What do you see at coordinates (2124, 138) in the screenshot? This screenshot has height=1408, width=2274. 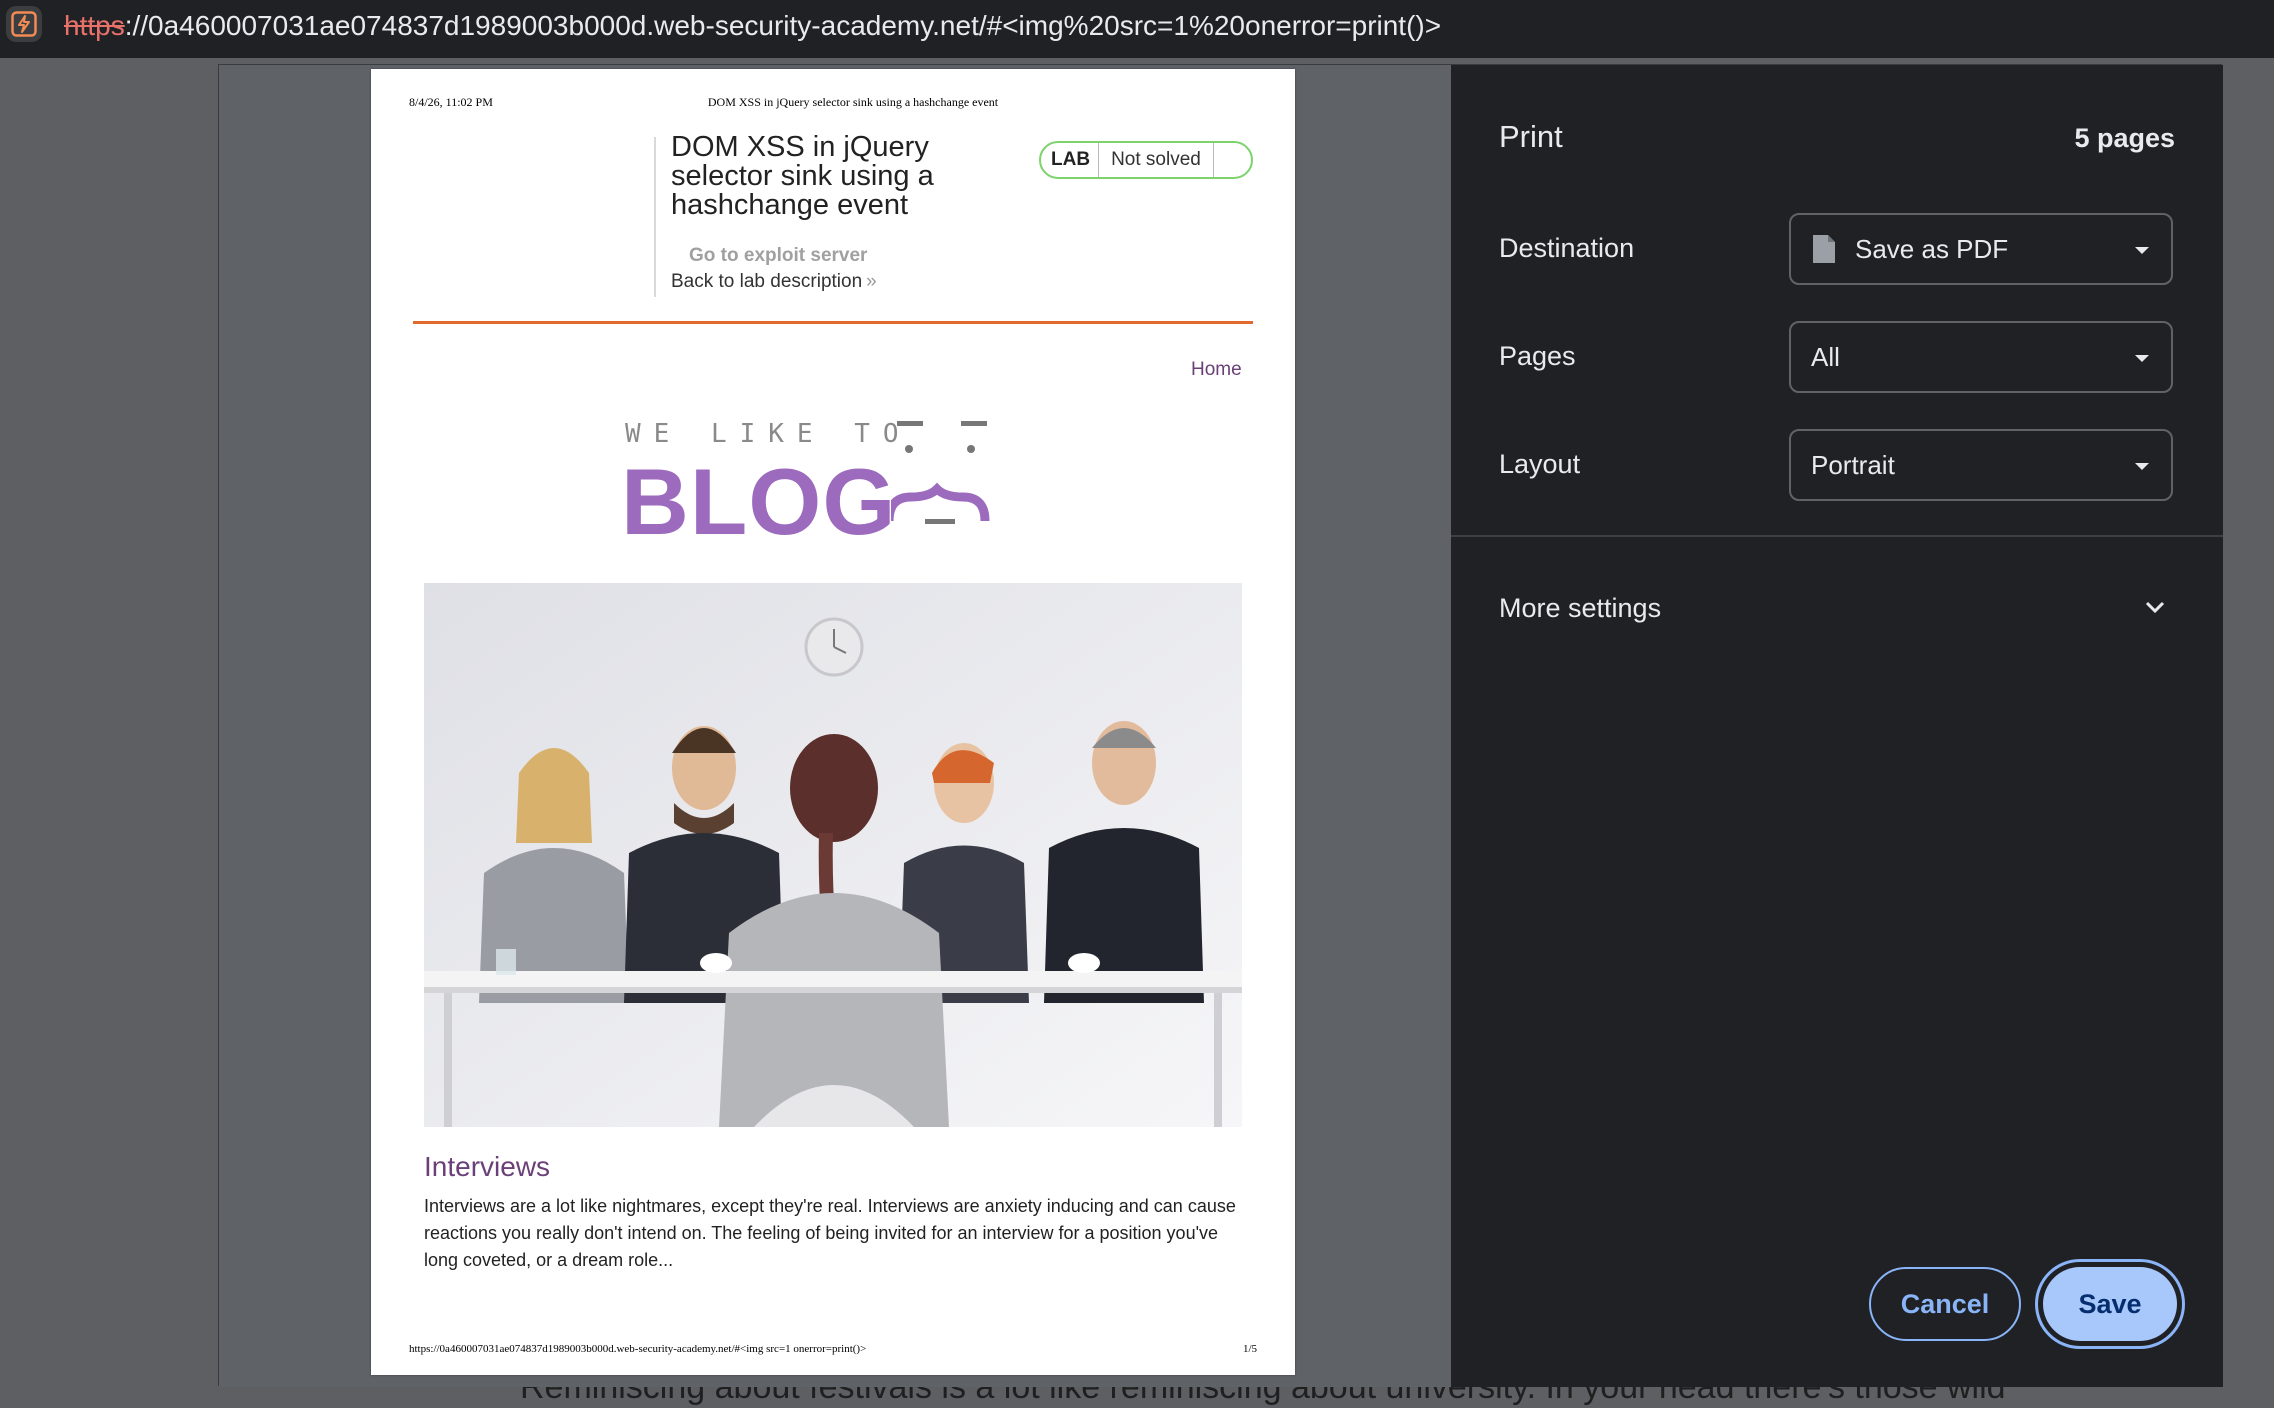 I see `page-count: 5 pages` at bounding box center [2124, 138].